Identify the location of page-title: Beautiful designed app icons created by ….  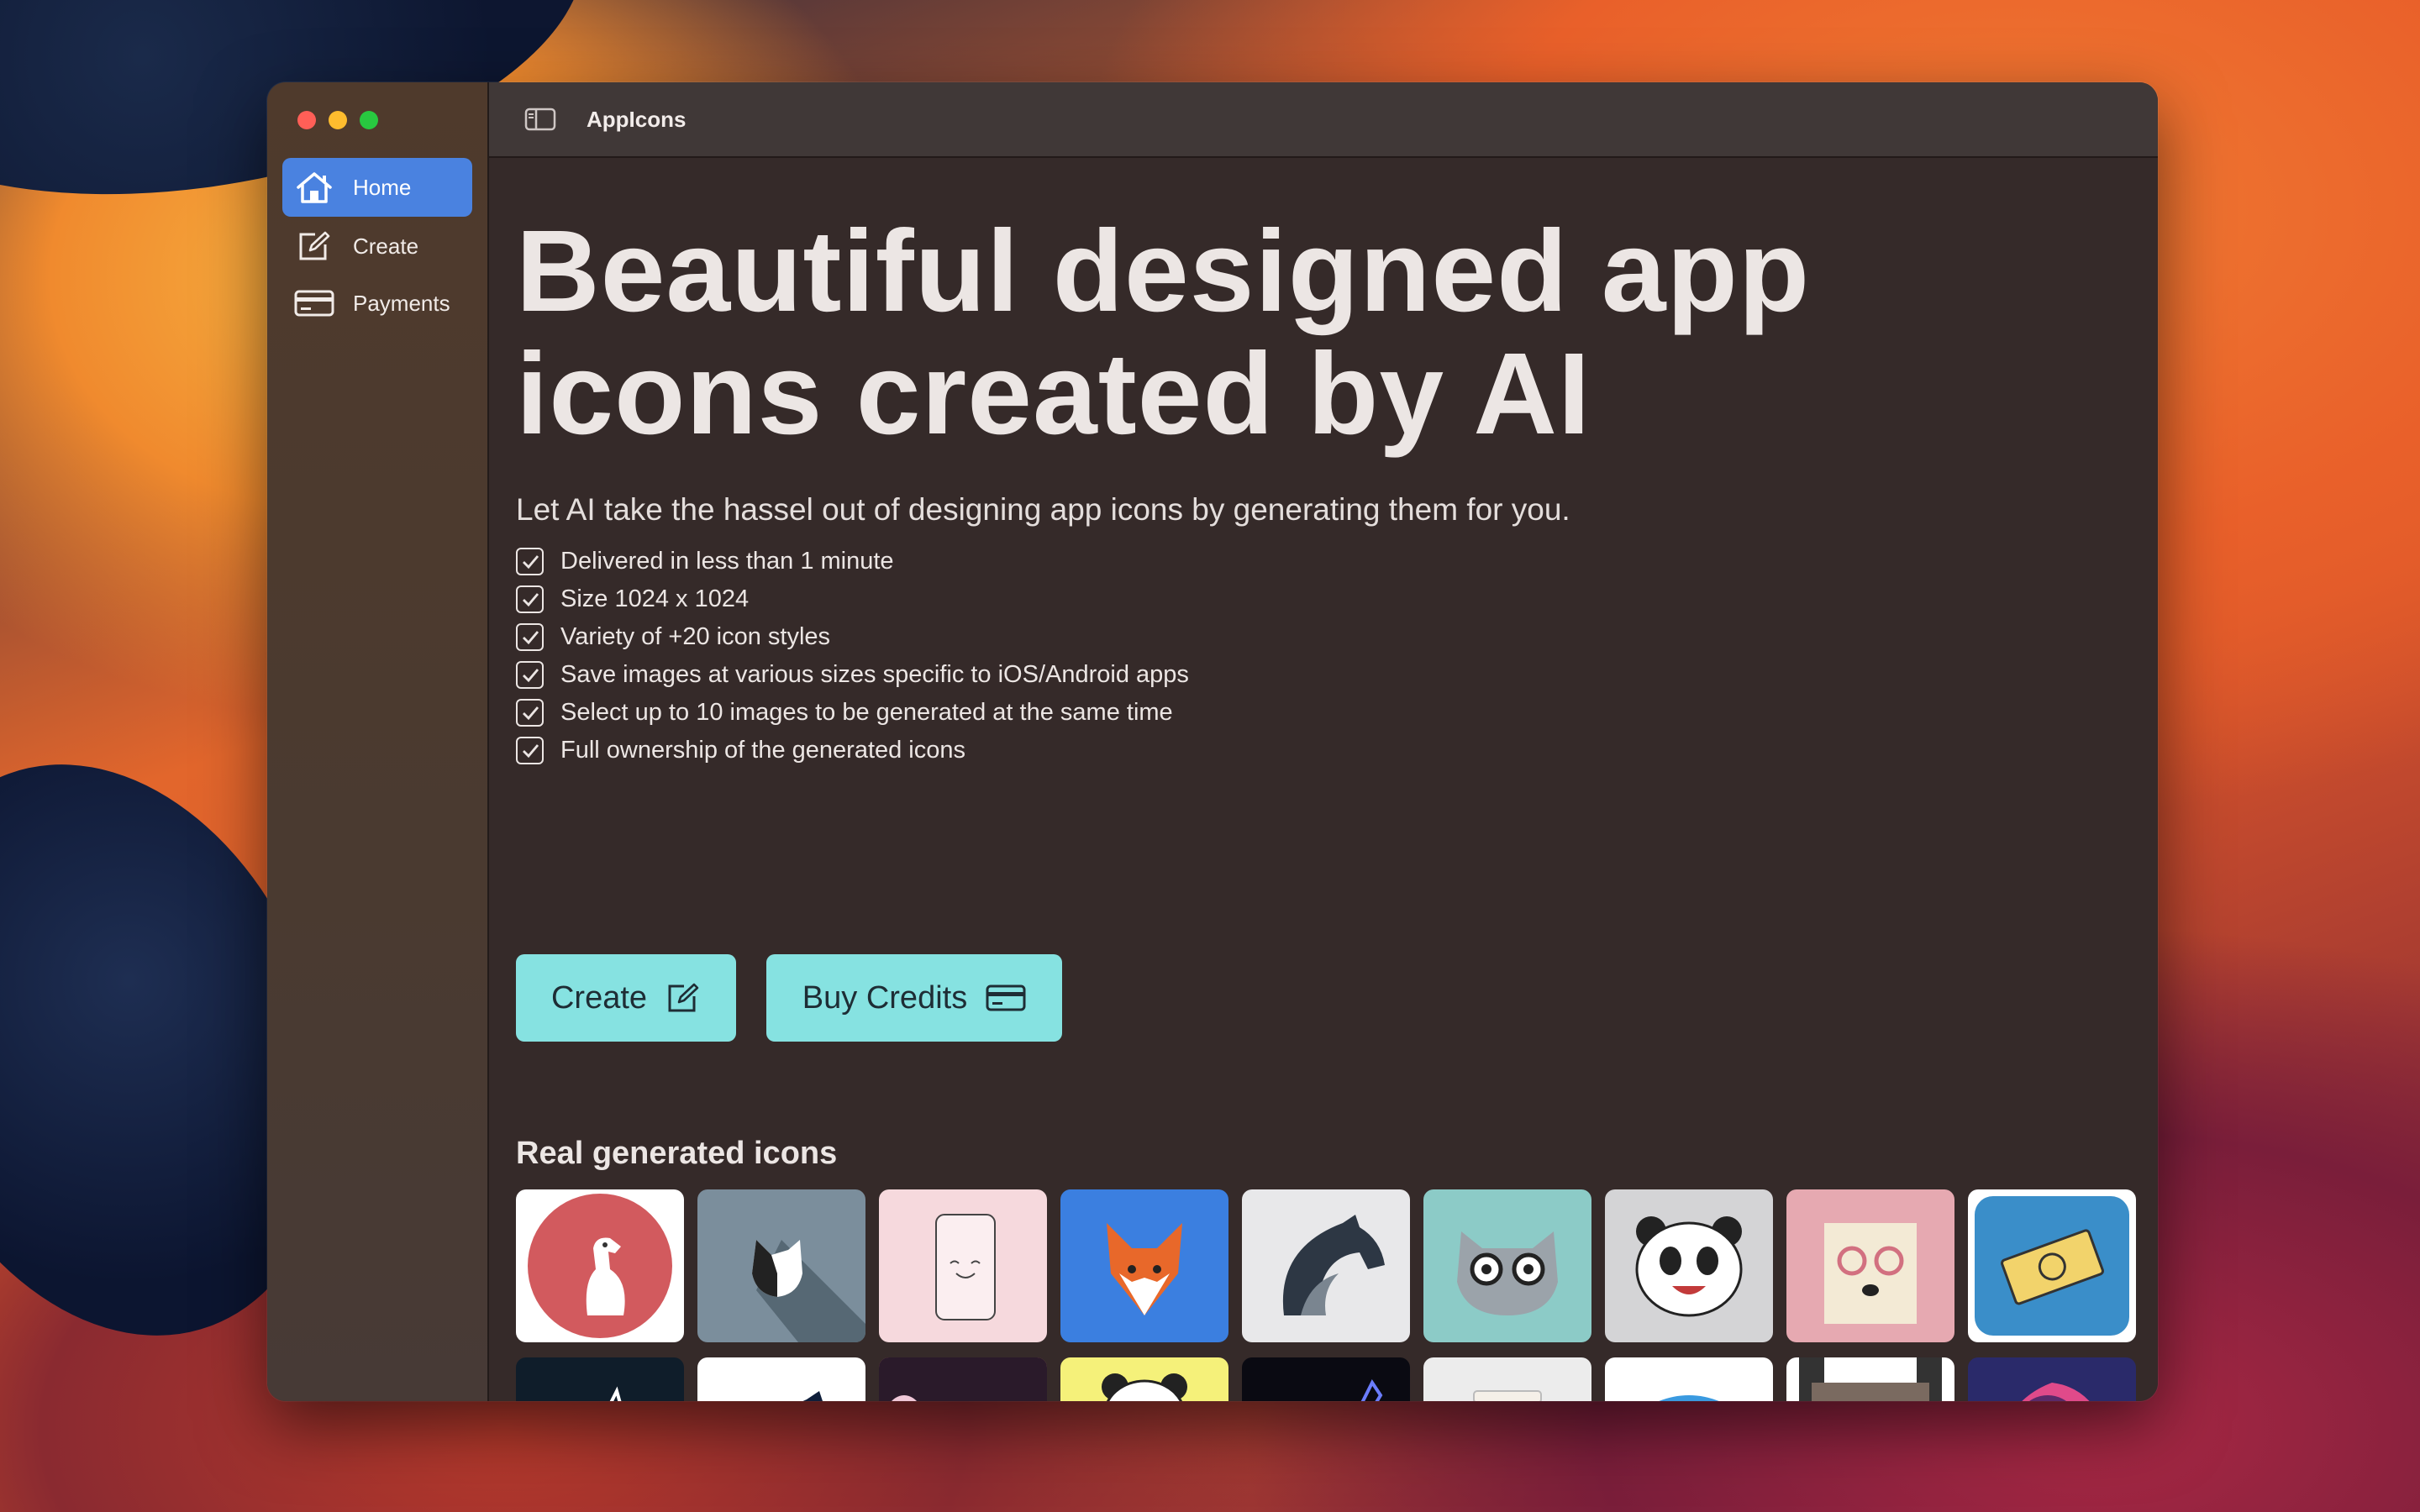
(1164, 333).